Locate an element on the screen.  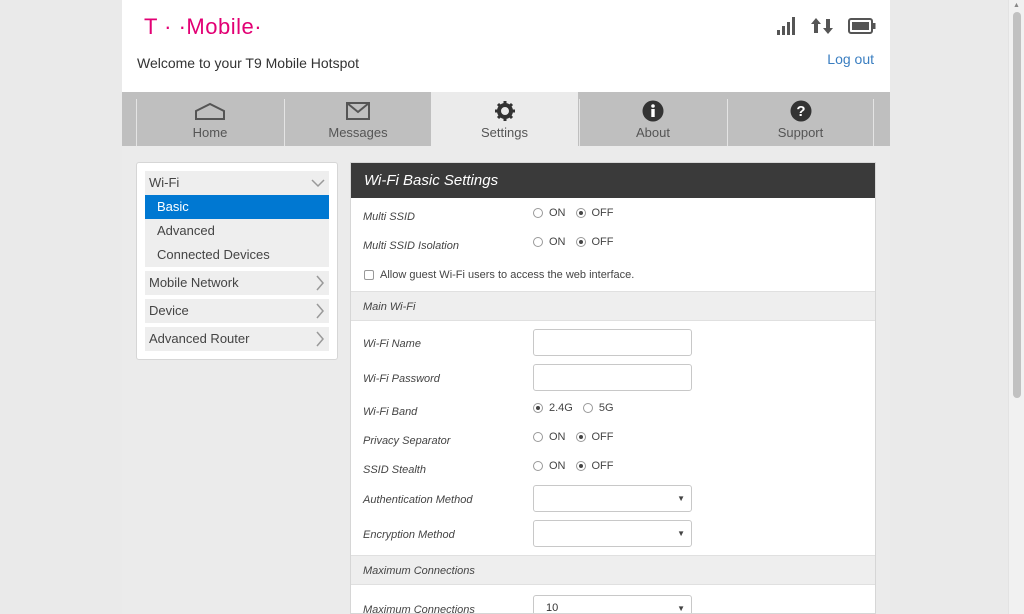
sidebar-item-basic: Basic is located at coordinates (237, 207).